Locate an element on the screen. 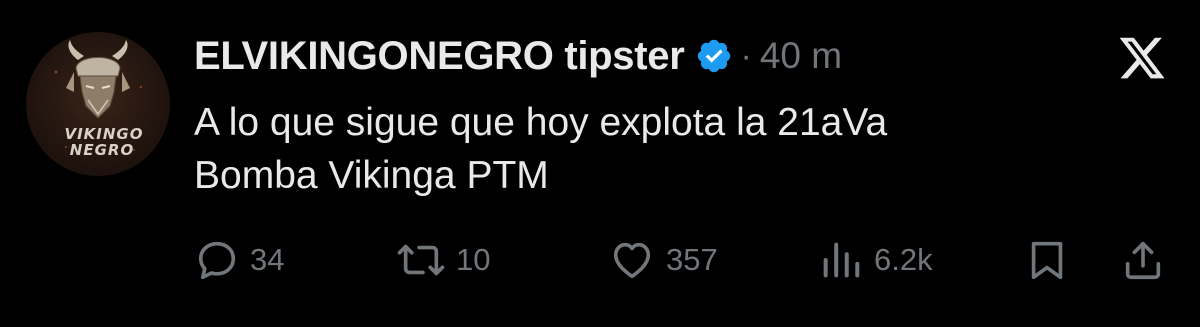 Image resolution: width=1200 pixels, height=327 pixels. share-button is located at coordinates (1143, 260).